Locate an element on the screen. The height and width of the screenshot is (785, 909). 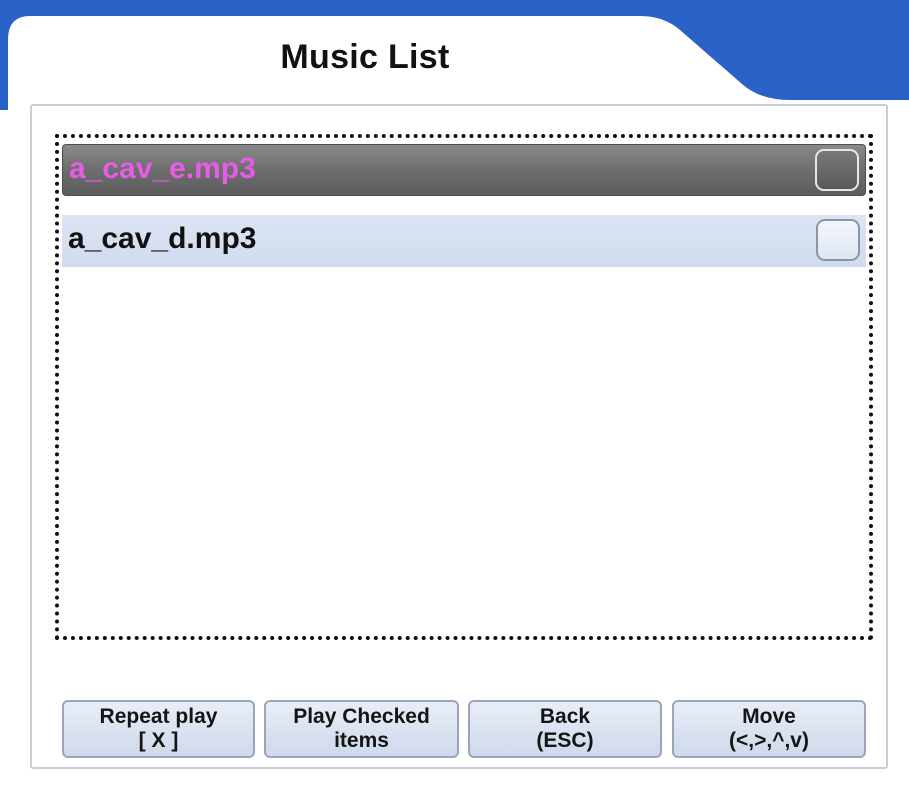
play-checked-label: Play Checked is located at coordinates (361, 716).